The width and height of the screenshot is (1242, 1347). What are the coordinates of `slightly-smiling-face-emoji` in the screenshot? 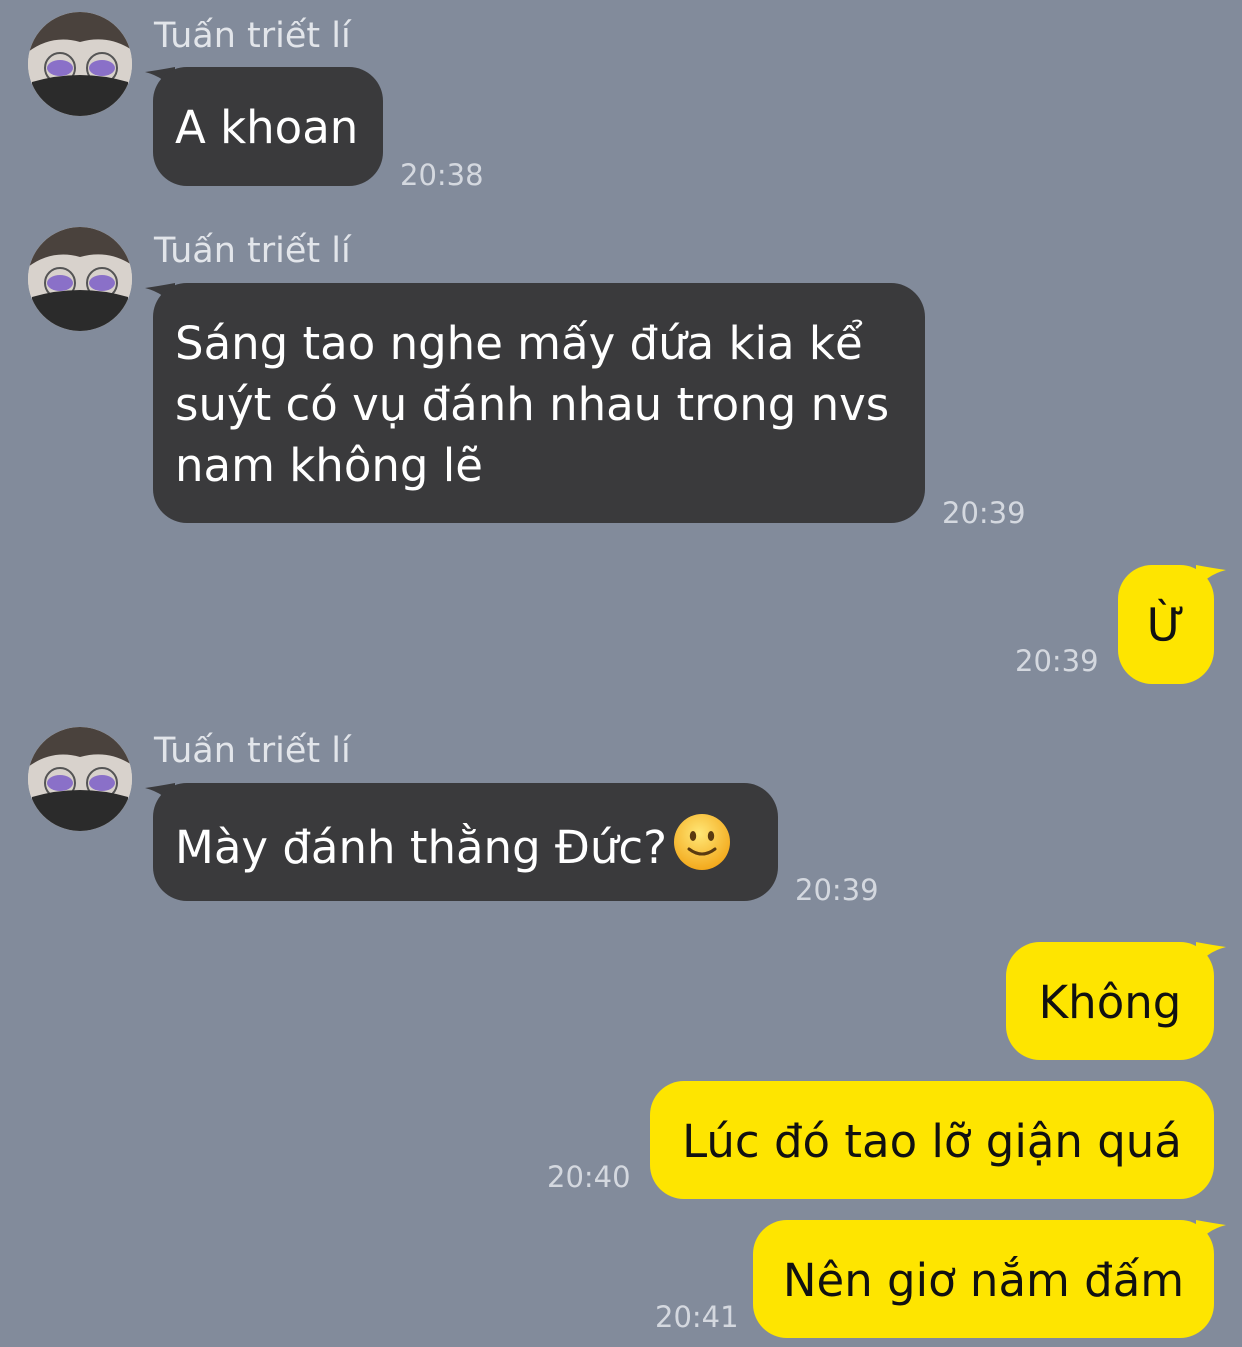 It's located at (701, 842).